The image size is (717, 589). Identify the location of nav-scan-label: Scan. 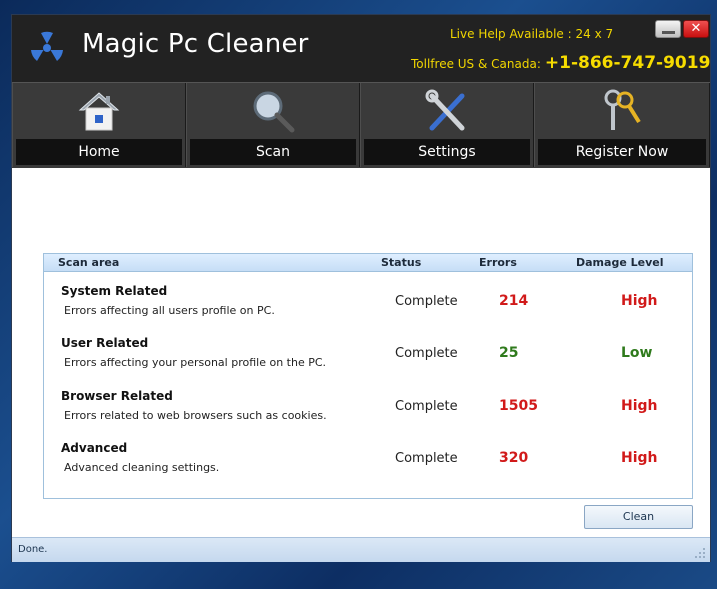
(273, 152).